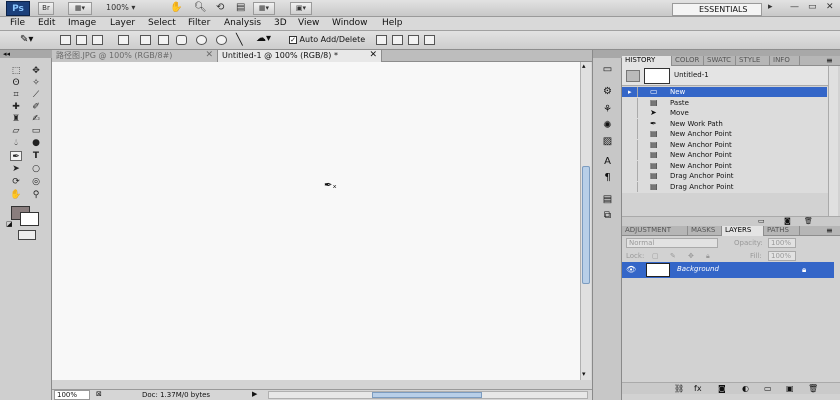 The width and height of the screenshot is (840, 400). What do you see at coordinates (221, 40) in the screenshot?
I see `polygon-icon` at bounding box center [221, 40].